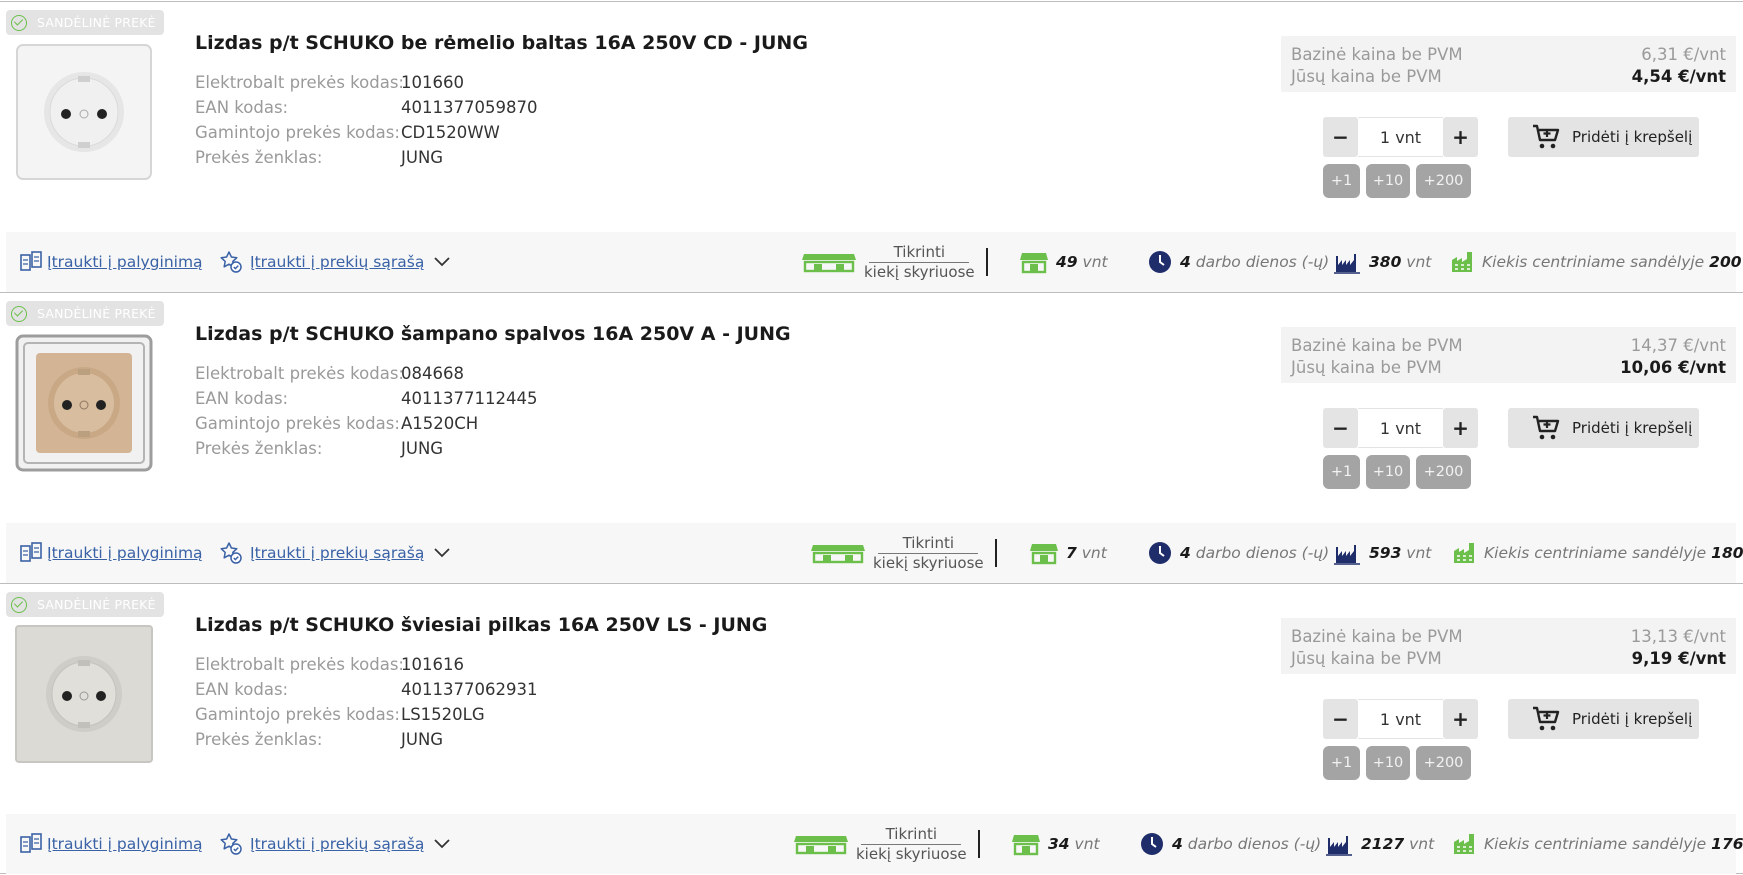 This screenshot has width=1743, height=875. What do you see at coordinates (329, 664) in the screenshot?
I see `spec-row-code: Elektrobalt prekės kodas: 101616` at bounding box center [329, 664].